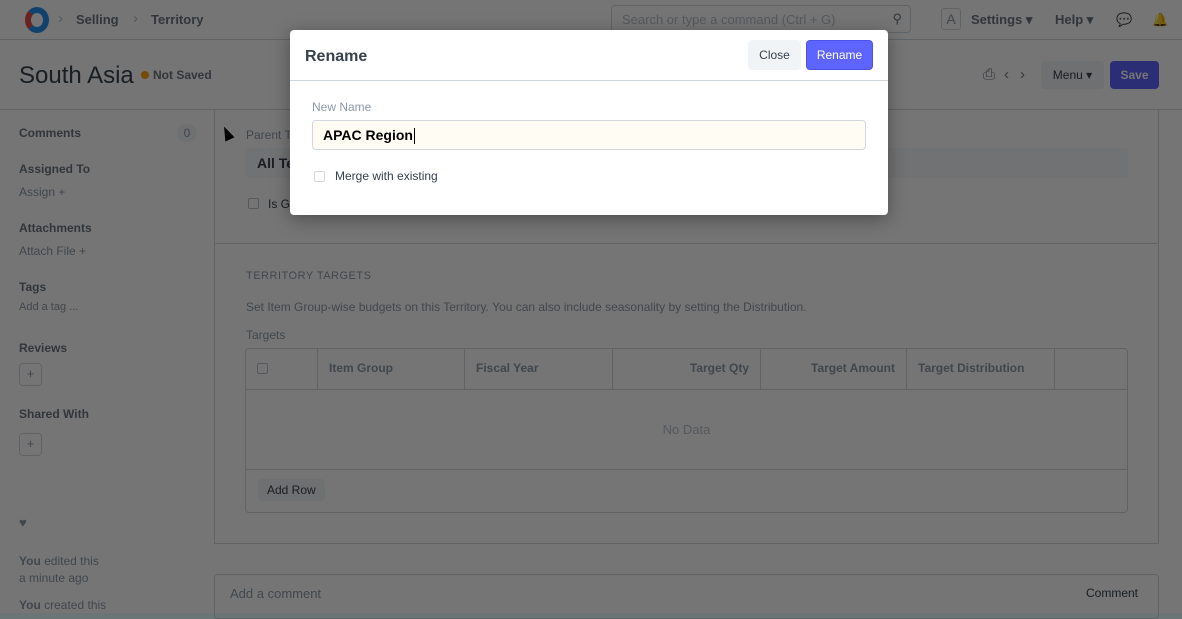  Describe the element at coordinates (997, 19) in the screenshot. I see `settings-label: Settings` at that location.